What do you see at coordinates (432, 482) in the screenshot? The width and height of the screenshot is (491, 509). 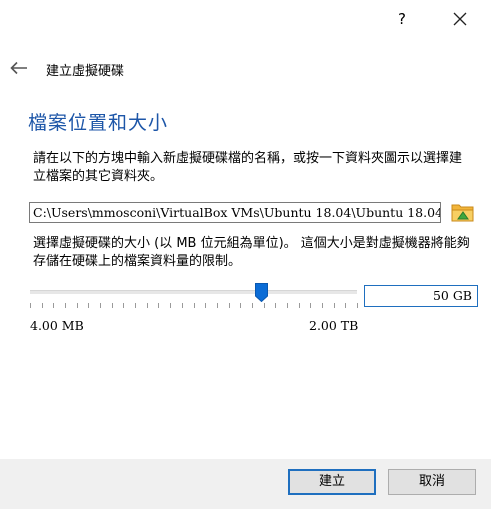 I see `cancel-button: 取消` at bounding box center [432, 482].